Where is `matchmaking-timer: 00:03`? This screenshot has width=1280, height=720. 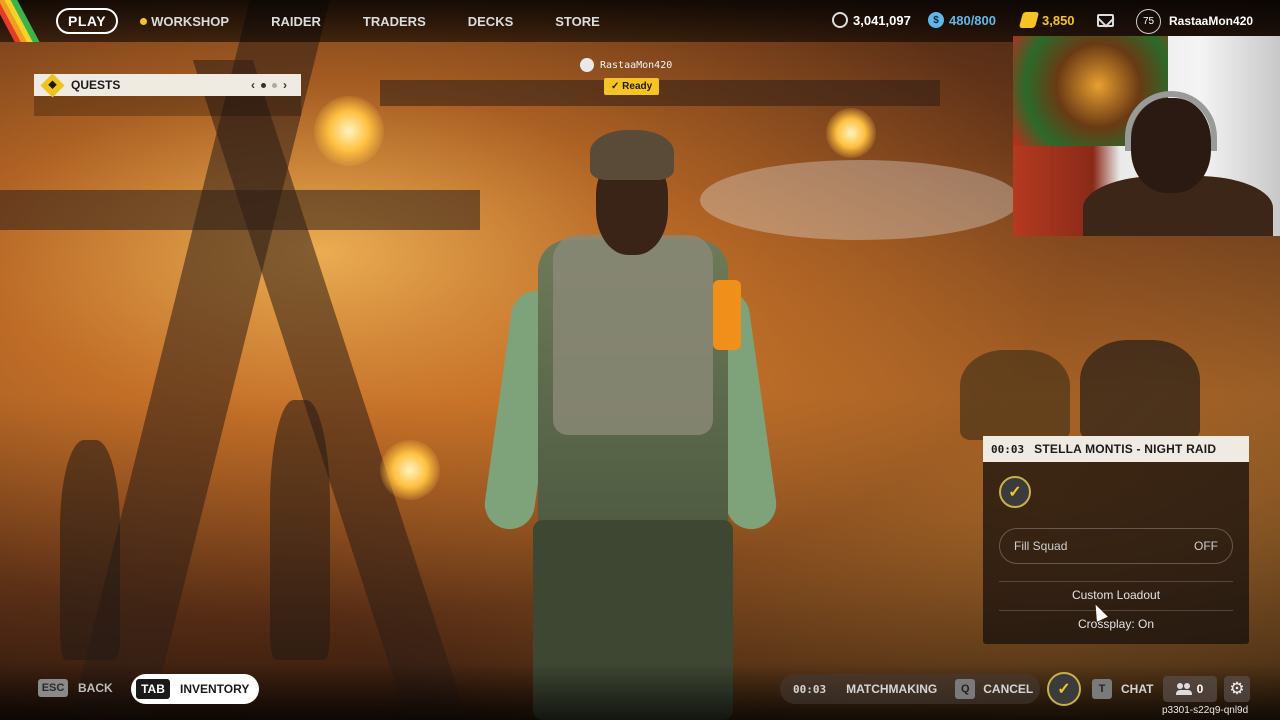
matchmaking-timer: 00:03 is located at coordinates (810, 689).